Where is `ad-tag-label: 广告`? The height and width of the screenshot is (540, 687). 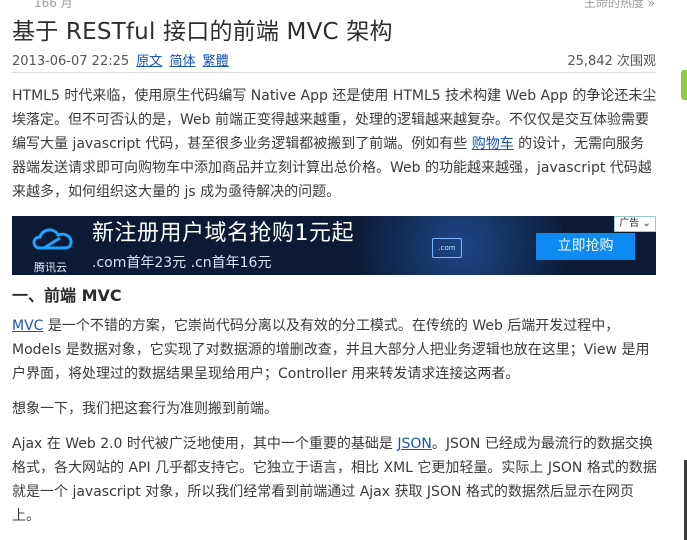
ad-tag-label: 广告 is located at coordinates (629, 223).